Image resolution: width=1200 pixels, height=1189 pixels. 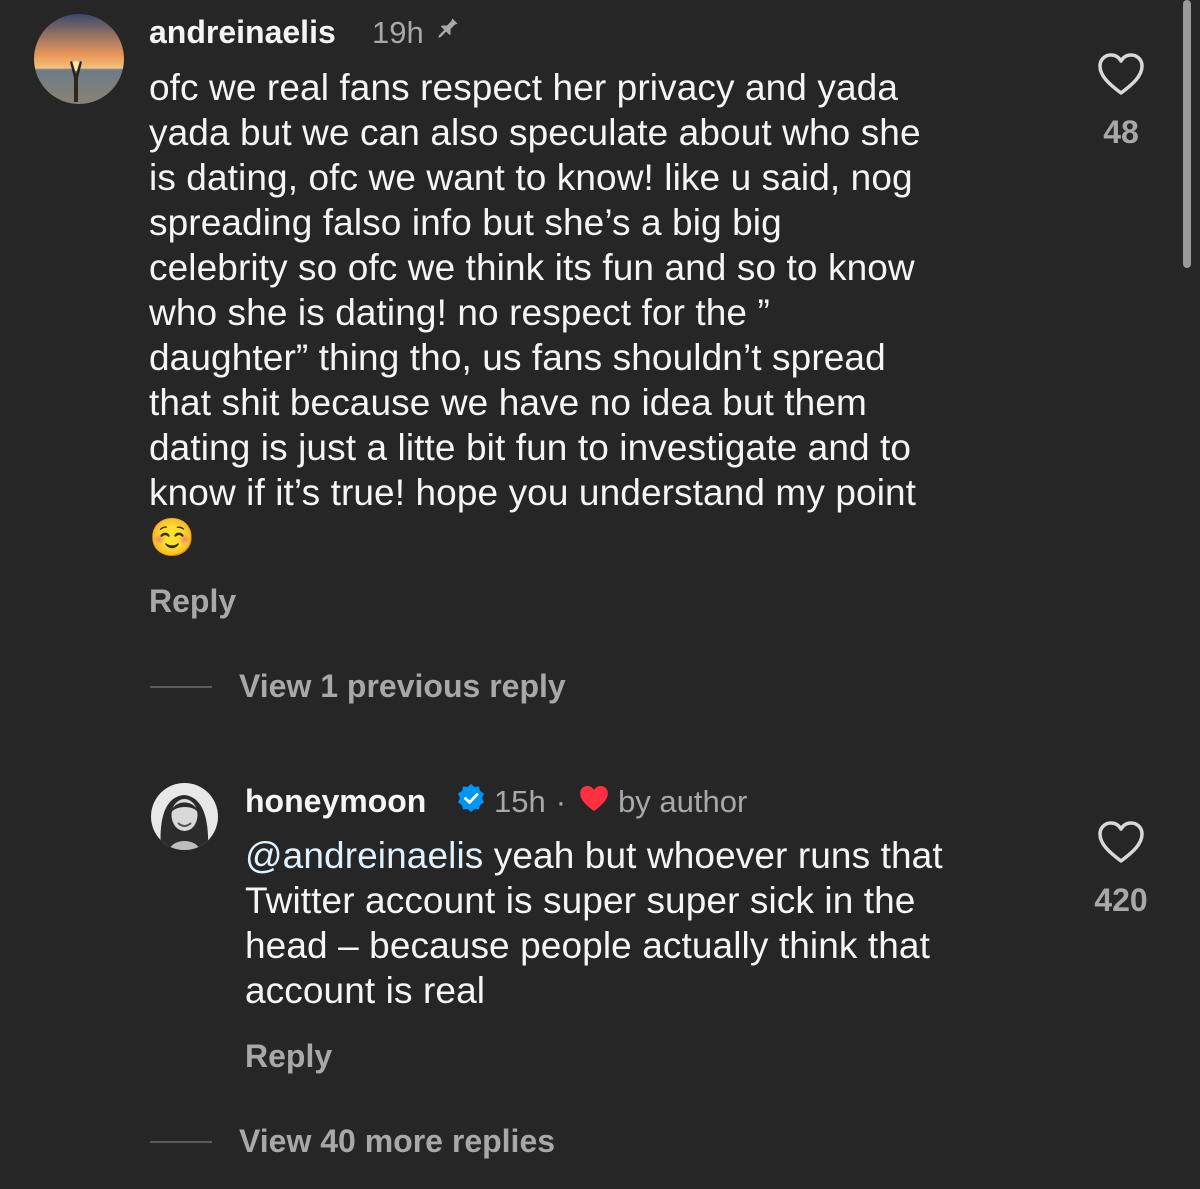 I want to click on reply-mention: @andreinaelis, so click(x=364, y=855).